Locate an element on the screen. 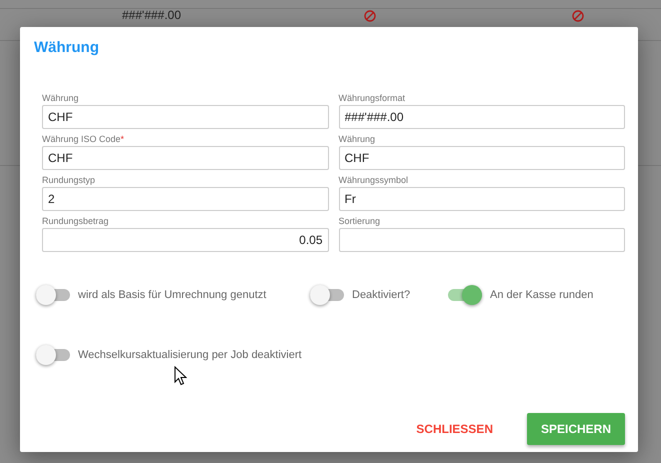 Image resolution: width=661 pixels, height=463 pixels. cursor-icon is located at coordinates (180, 376).